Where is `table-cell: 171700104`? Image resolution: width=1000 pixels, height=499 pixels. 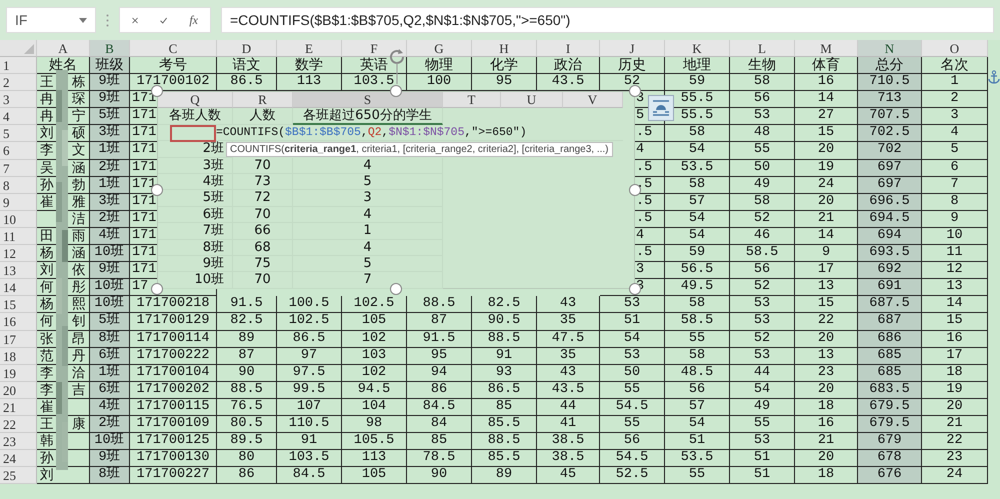
table-cell: 171700104 is located at coordinates (173, 373).